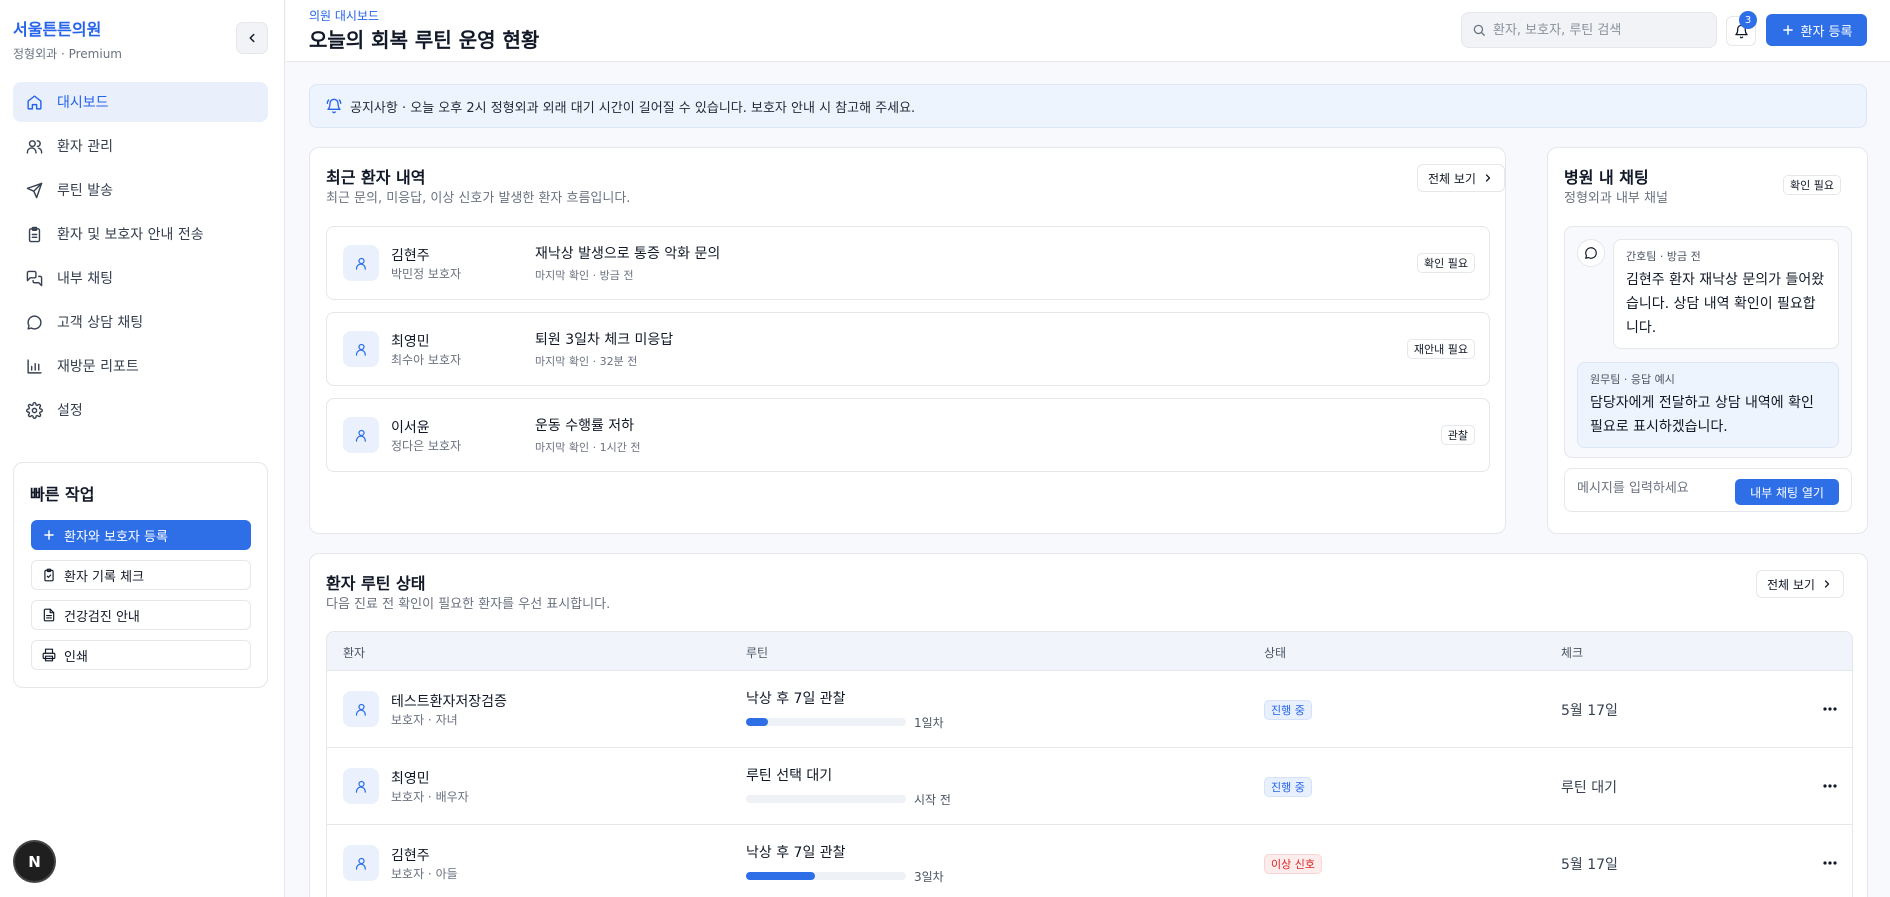 The width and height of the screenshot is (1890, 897). Describe the element at coordinates (49, 535) in the screenshot. I see `plus-icon` at that location.